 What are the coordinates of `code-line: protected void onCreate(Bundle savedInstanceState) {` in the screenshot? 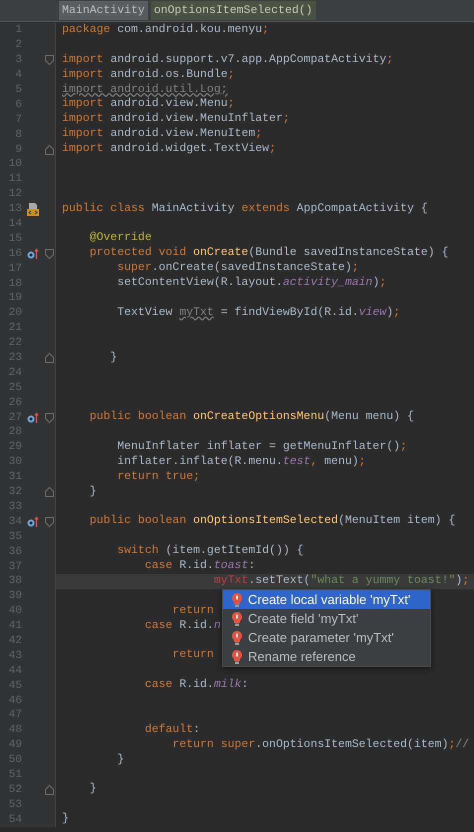 It's located at (268, 253).